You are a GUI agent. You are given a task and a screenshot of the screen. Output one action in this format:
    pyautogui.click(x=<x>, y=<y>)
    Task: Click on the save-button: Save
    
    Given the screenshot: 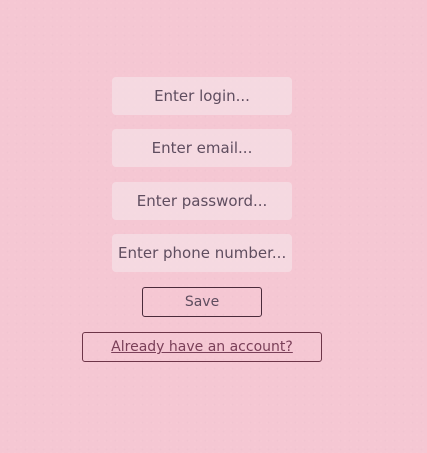 What is the action you would take?
    pyautogui.click(x=202, y=302)
    